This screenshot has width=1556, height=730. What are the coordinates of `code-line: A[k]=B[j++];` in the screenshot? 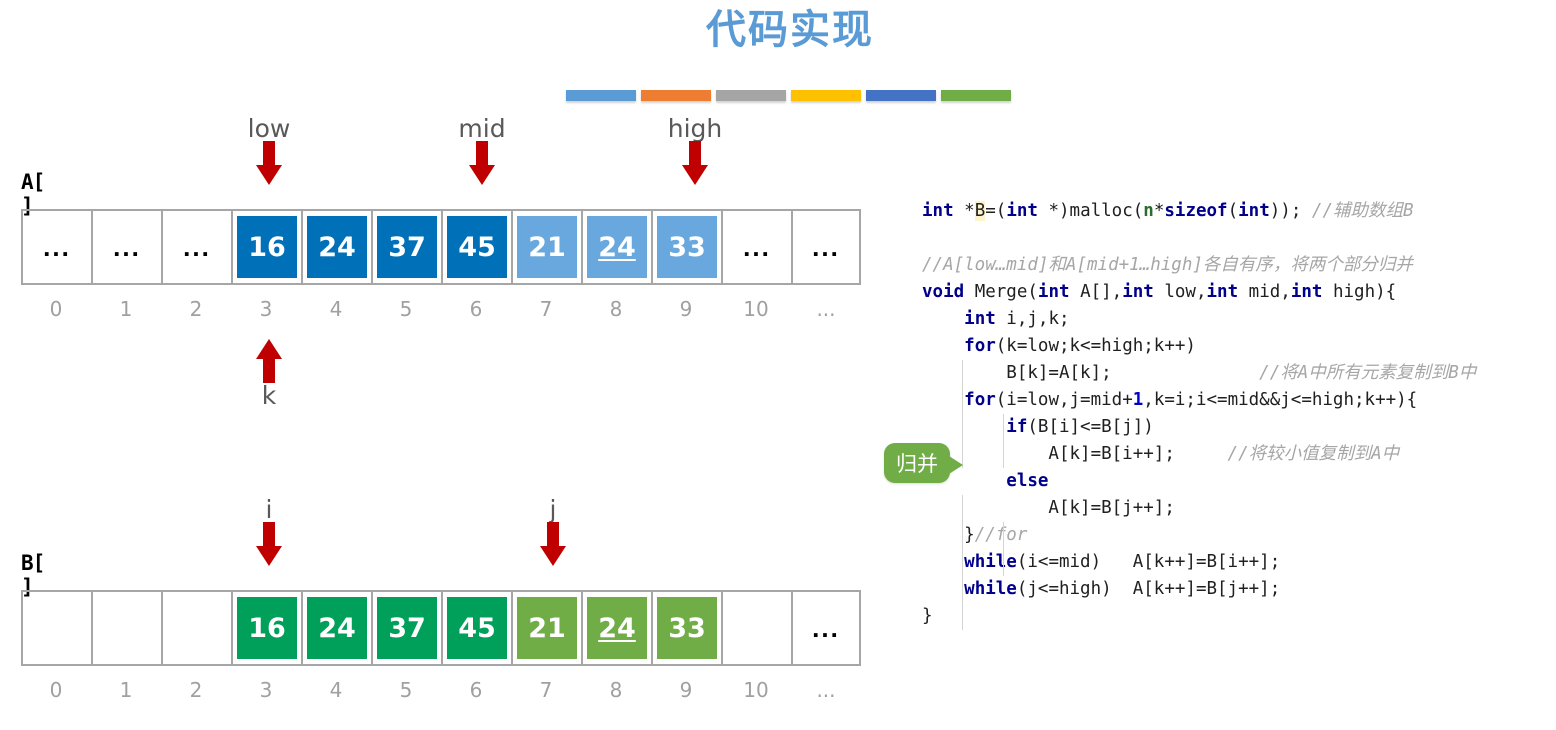 It's located at (1048, 508).